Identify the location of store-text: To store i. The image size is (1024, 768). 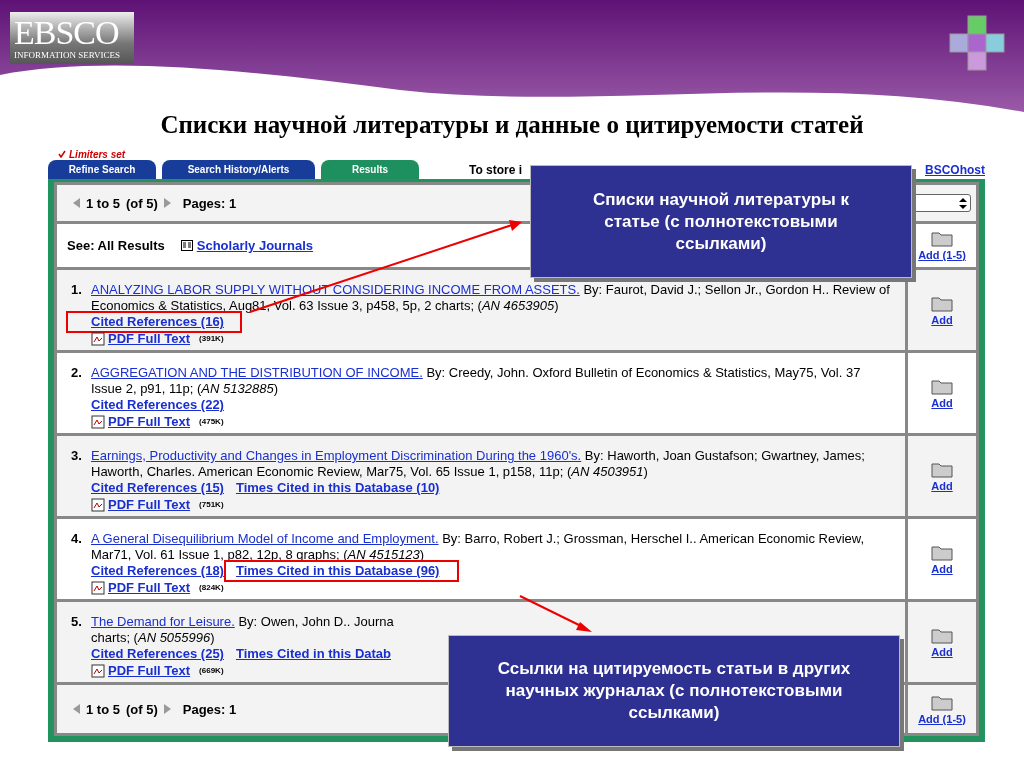
(496, 169).